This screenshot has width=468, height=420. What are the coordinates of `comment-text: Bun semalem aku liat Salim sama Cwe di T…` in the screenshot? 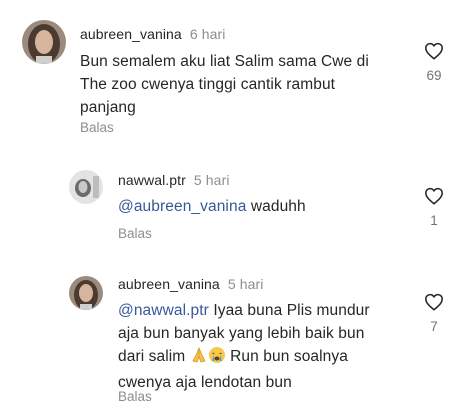 It's located at (224, 84).